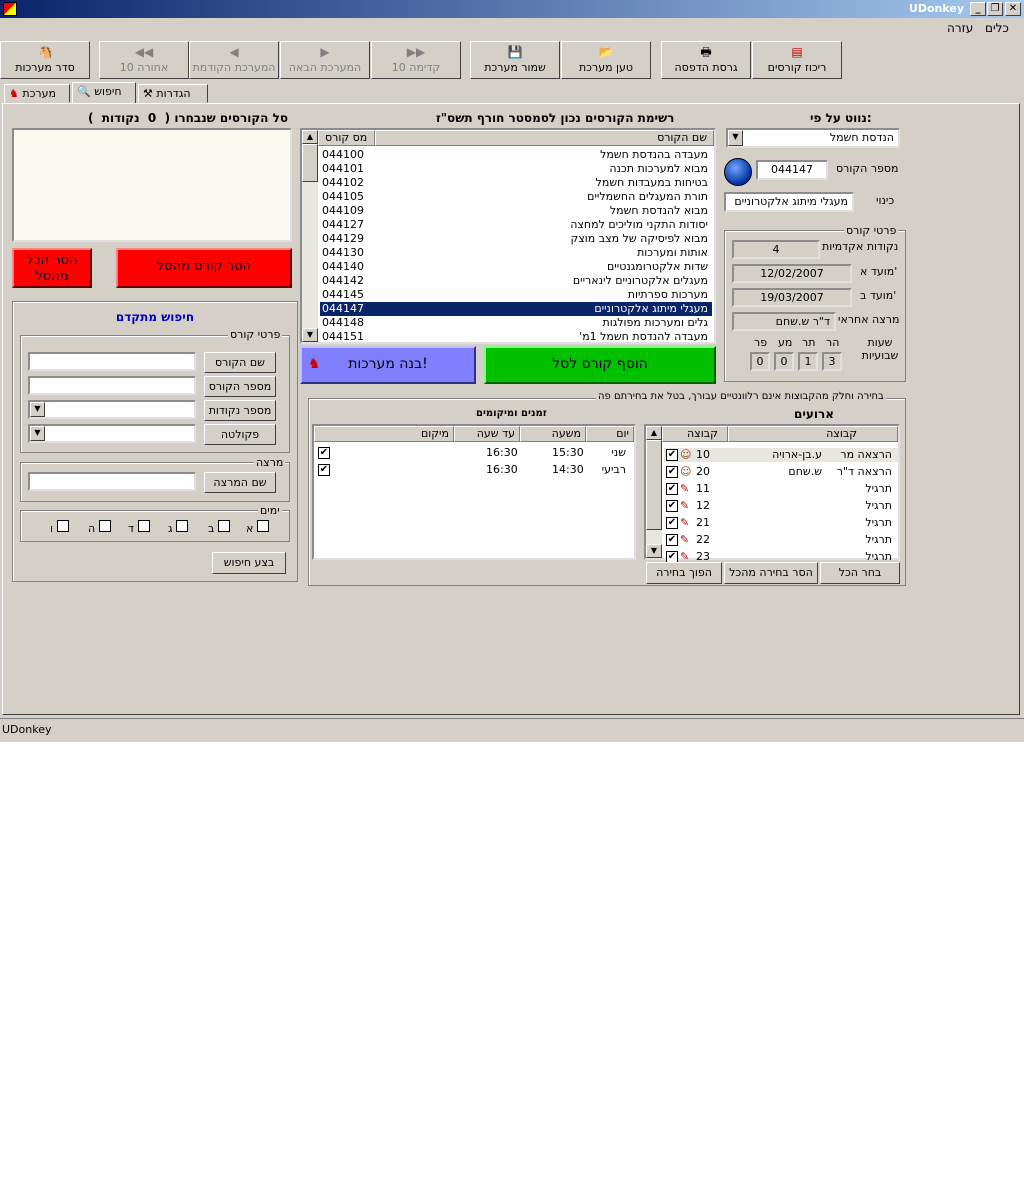  Describe the element at coordinates (516, 169) in the screenshot. I see `course-row: 044101 מבוא למערכות תכנה` at that location.